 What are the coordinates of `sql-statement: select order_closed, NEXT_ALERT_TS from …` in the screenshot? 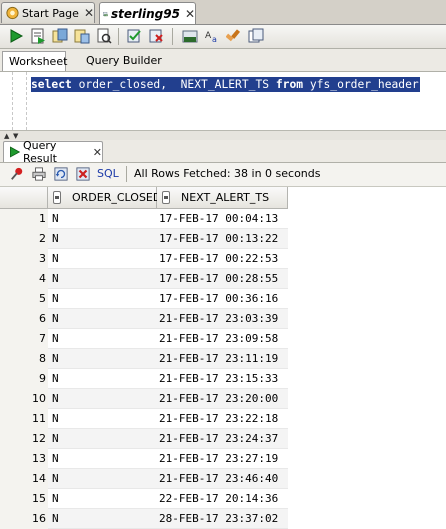 It's located at (225, 84).